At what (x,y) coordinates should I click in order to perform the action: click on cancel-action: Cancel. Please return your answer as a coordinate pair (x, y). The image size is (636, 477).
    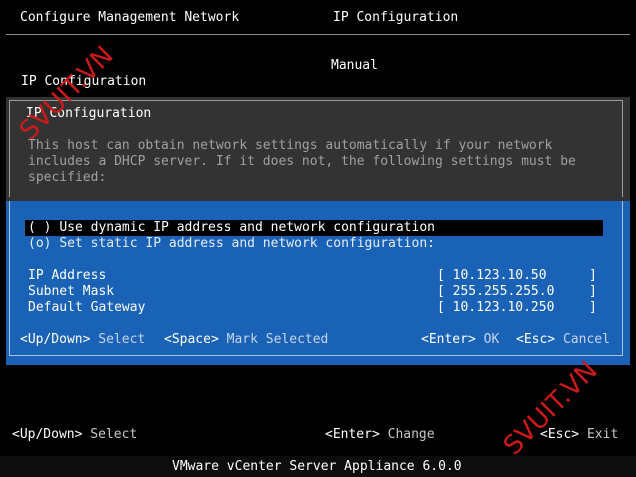
    Looking at the image, I should click on (586, 339).